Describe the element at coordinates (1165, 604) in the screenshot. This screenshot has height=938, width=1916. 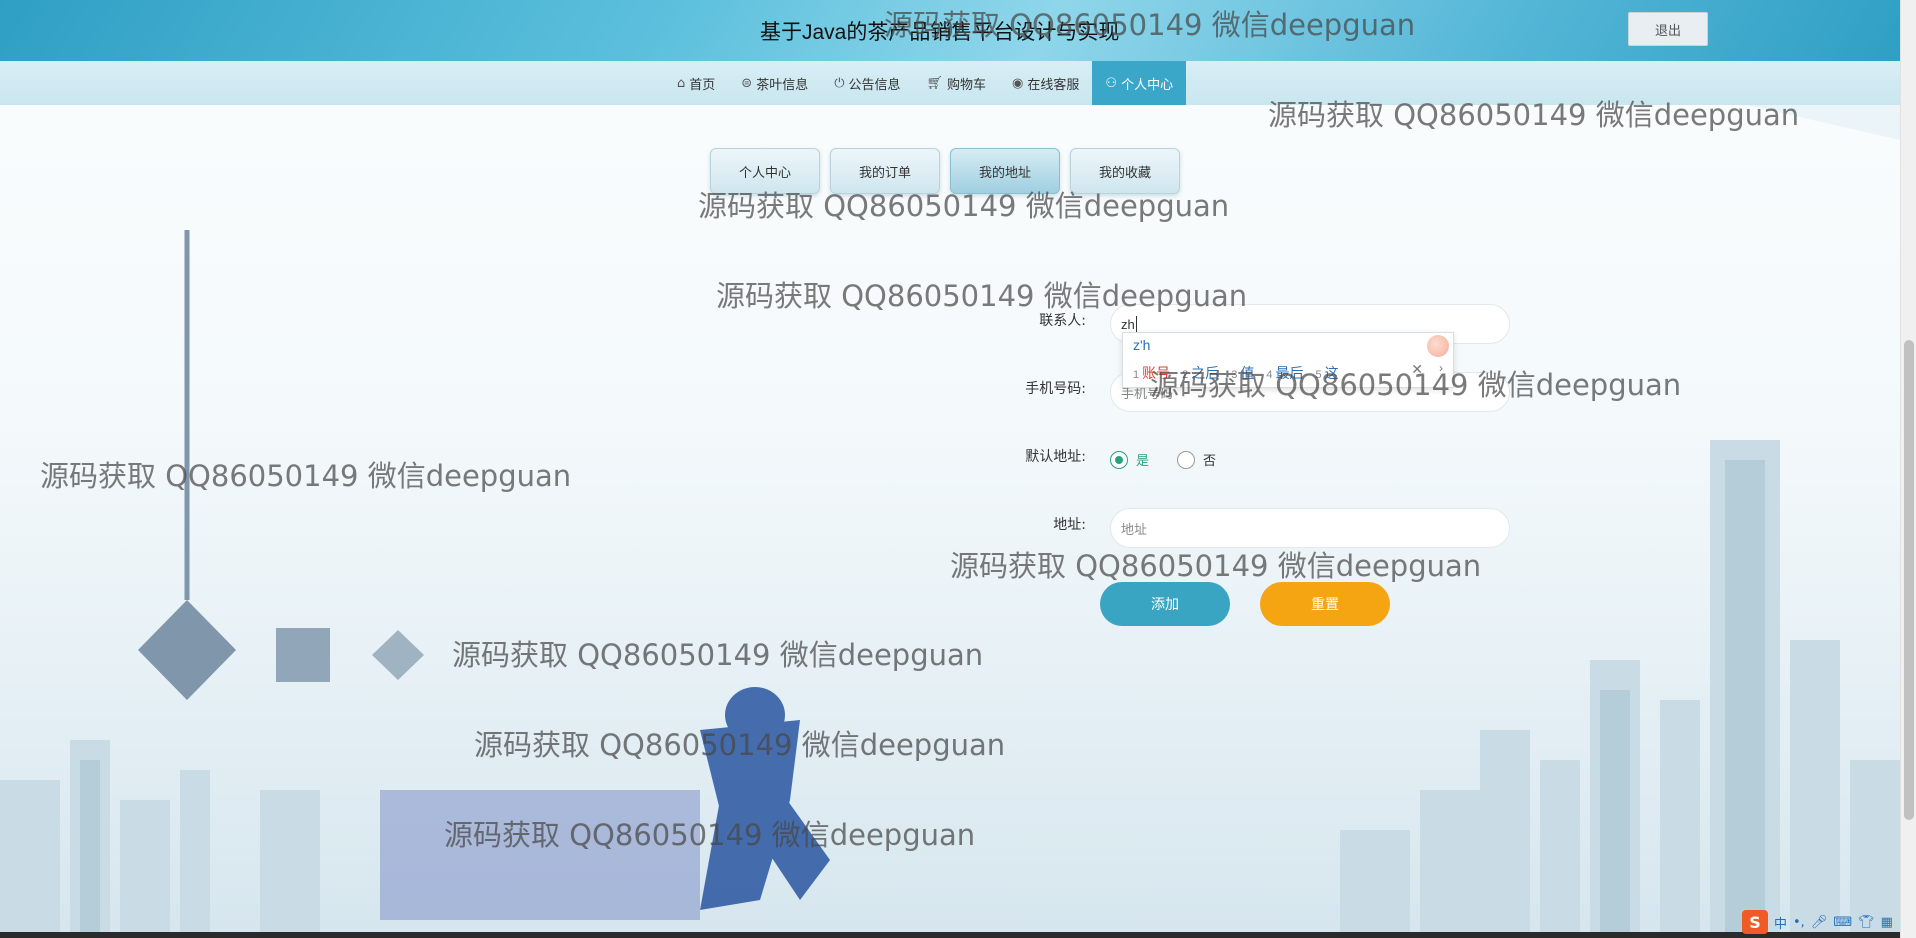
I see `add-button: 添加` at that location.